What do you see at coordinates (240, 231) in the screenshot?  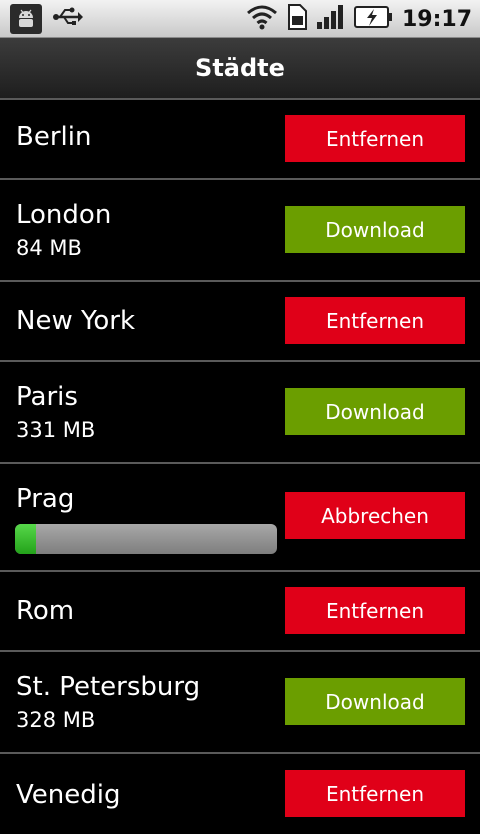 I see `list-item: London 84 MB Download` at bounding box center [240, 231].